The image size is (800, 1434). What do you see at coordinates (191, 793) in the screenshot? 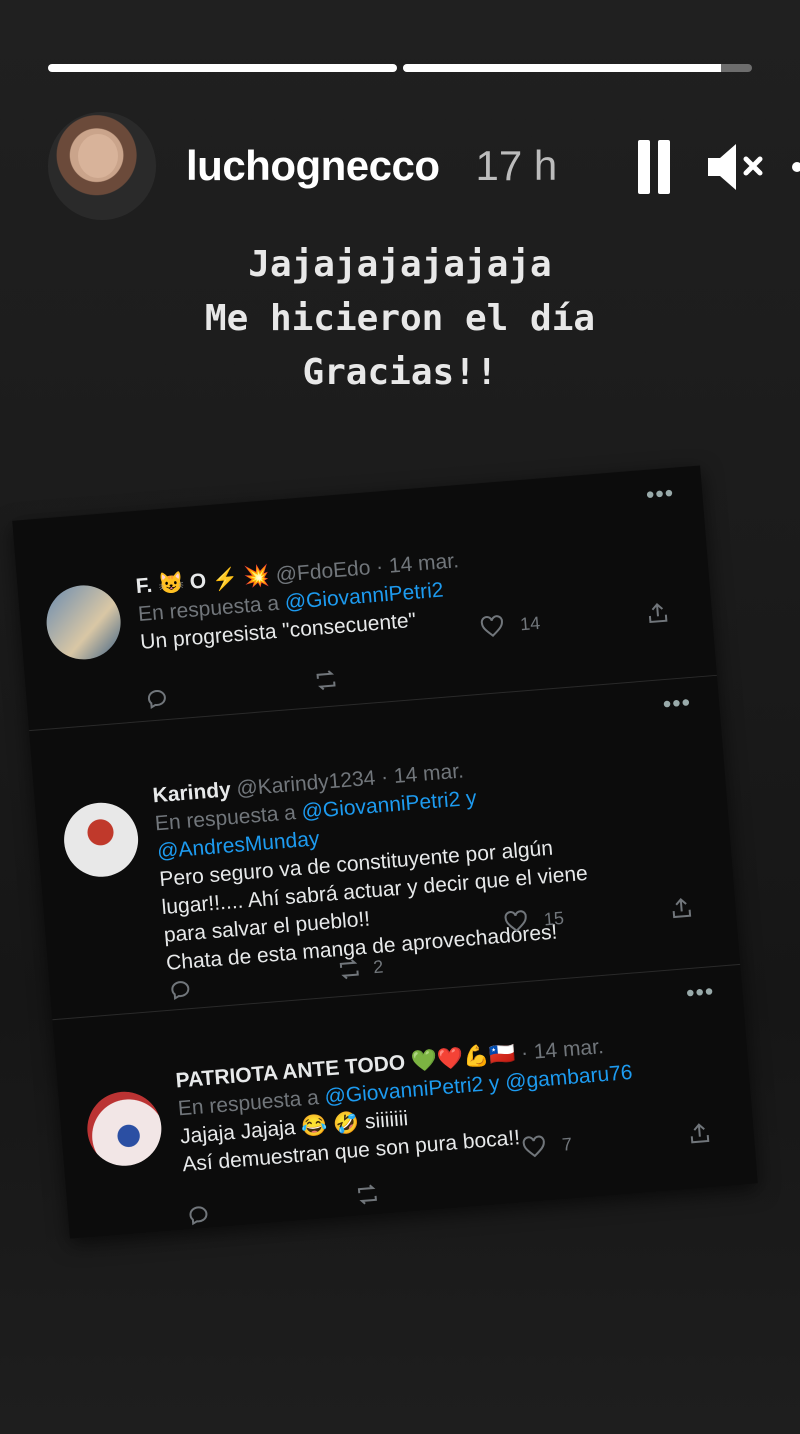
I see `tweet-author: Karindy` at bounding box center [191, 793].